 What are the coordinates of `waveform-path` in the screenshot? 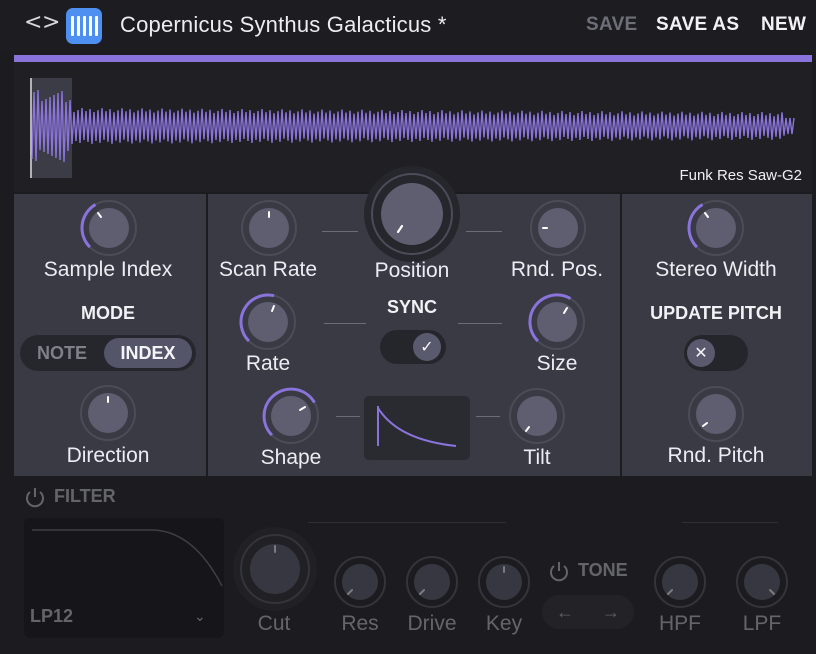 It's located at (413, 126).